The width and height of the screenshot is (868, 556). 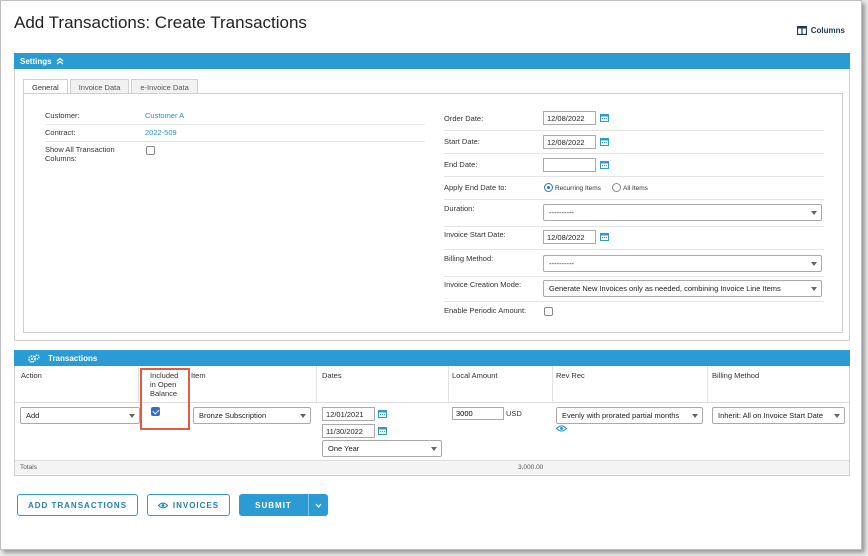 What do you see at coordinates (31, 375) in the screenshot?
I see `col-action: Action` at bounding box center [31, 375].